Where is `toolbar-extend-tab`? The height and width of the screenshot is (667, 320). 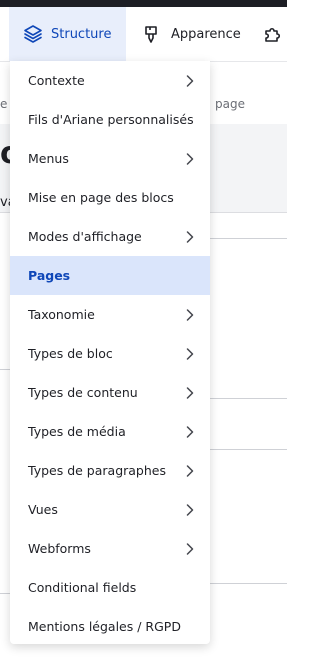 toolbar-extend-tab is located at coordinates (273, 34).